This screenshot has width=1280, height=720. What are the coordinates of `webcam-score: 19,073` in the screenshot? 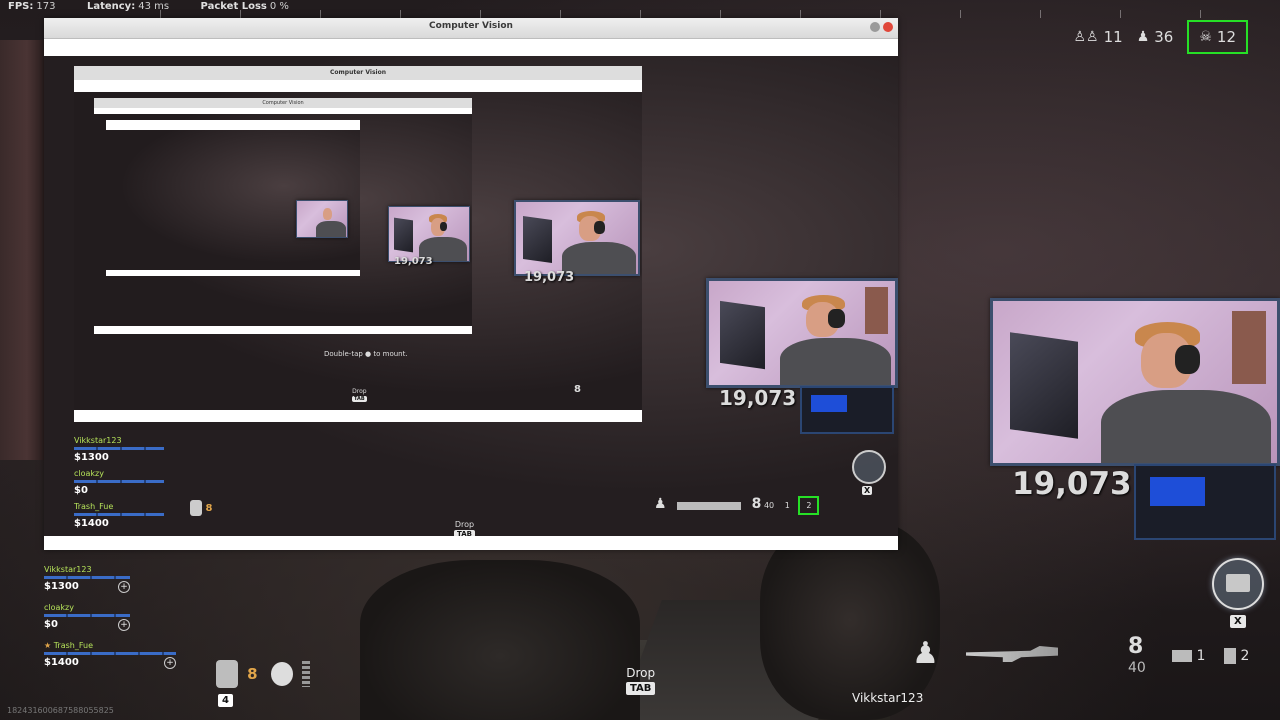 It's located at (1072, 484).